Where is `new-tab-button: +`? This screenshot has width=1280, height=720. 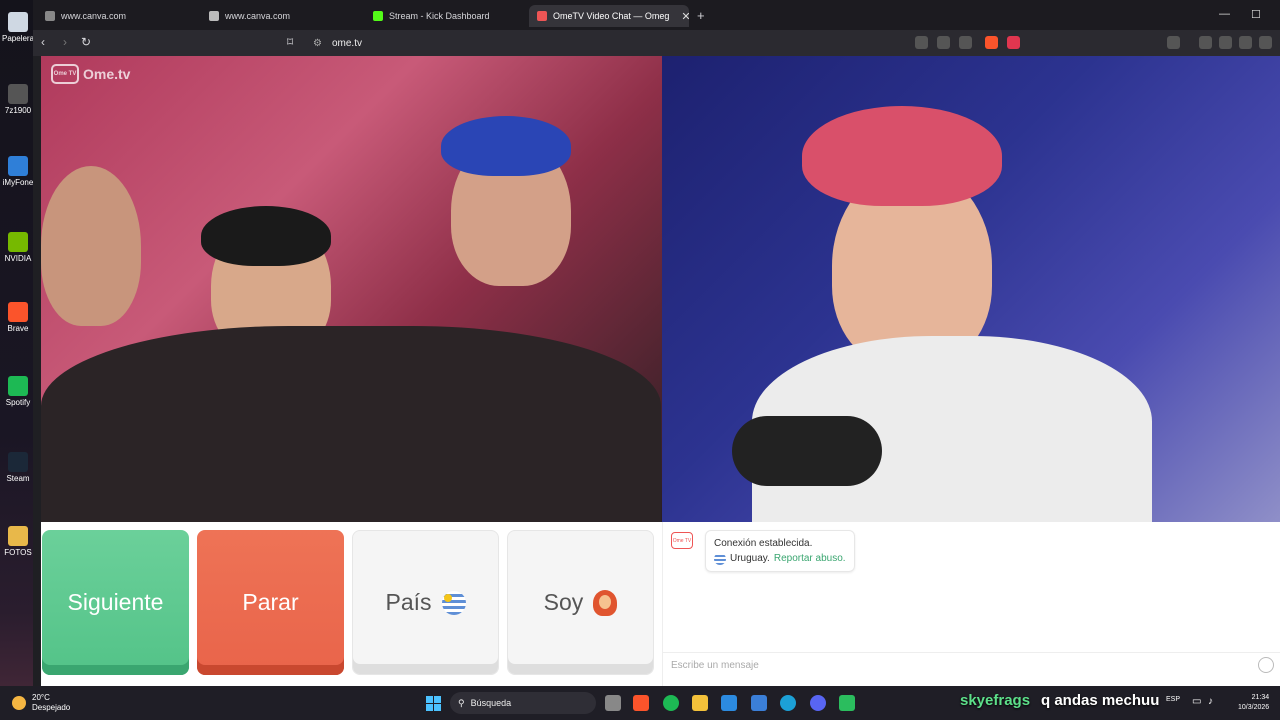 new-tab-button: + is located at coordinates (701, 15).